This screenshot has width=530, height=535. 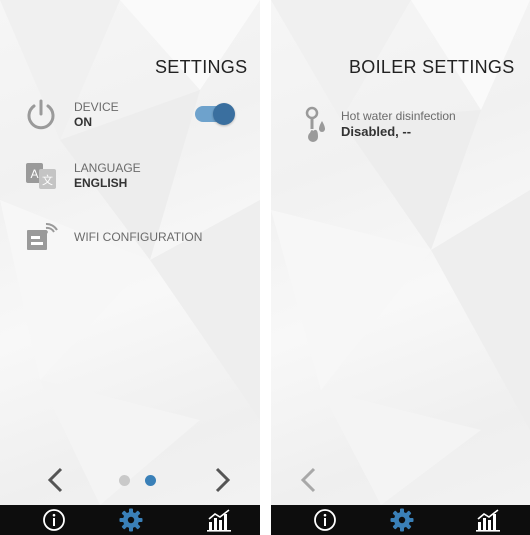 What do you see at coordinates (398, 116) in the screenshot?
I see `hot-water-disinfection-label: Hot water disinfection` at bounding box center [398, 116].